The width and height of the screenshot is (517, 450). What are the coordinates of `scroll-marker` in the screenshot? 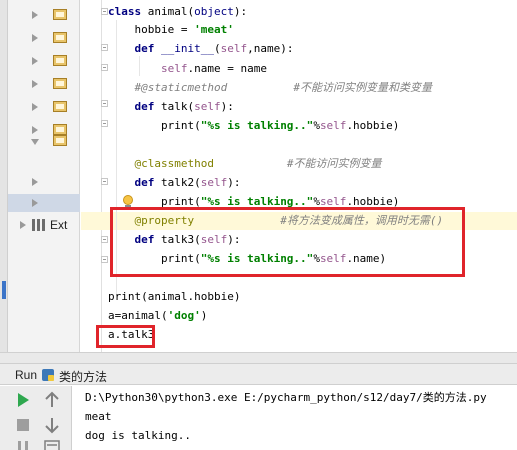 It's located at (4, 290).